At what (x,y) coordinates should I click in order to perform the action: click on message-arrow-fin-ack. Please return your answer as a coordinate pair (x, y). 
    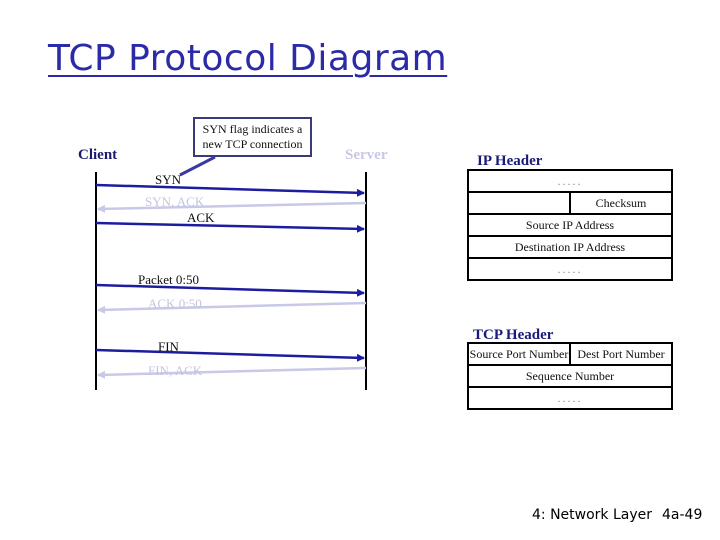
    Looking at the image, I should click on (232, 372).